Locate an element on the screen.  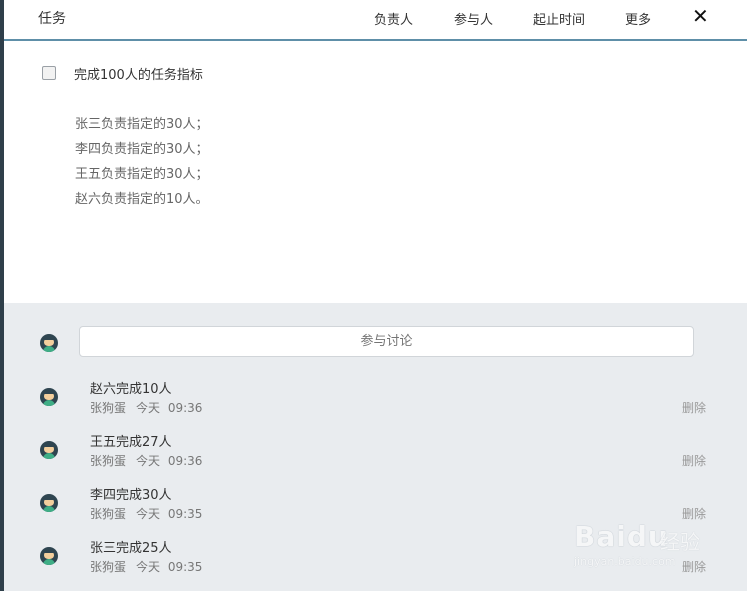
task-title: 完成100人的任务指标 is located at coordinates (138, 75).